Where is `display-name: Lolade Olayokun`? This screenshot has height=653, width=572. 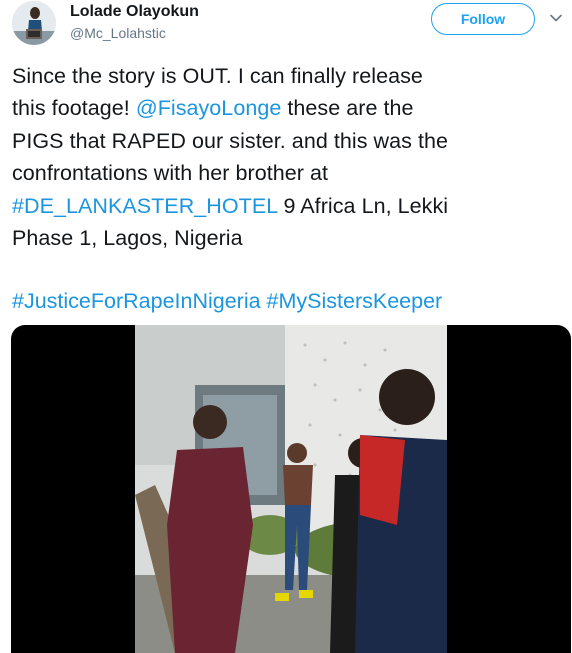
display-name: Lolade Olayokun is located at coordinates (134, 12).